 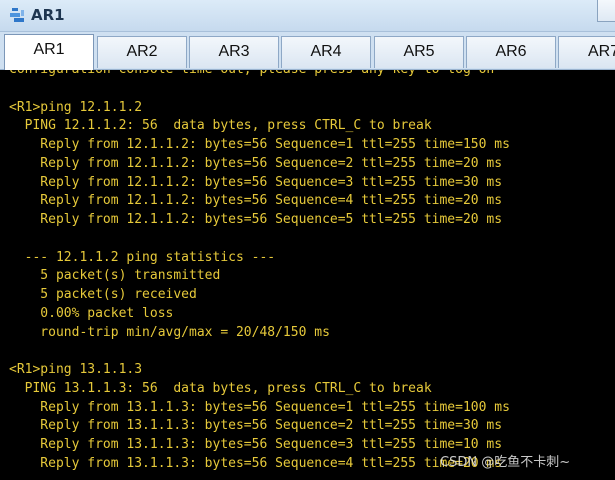 What do you see at coordinates (17, 15) in the screenshot?
I see `router-app-icon` at bounding box center [17, 15].